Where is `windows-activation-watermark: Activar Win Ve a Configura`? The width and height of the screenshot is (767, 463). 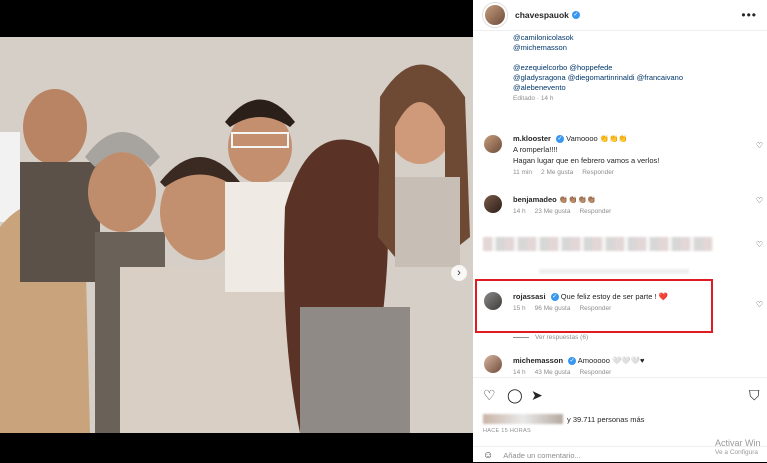 windows-activation-watermark: Activar Win Ve a Configura is located at coordinates (738, 447).